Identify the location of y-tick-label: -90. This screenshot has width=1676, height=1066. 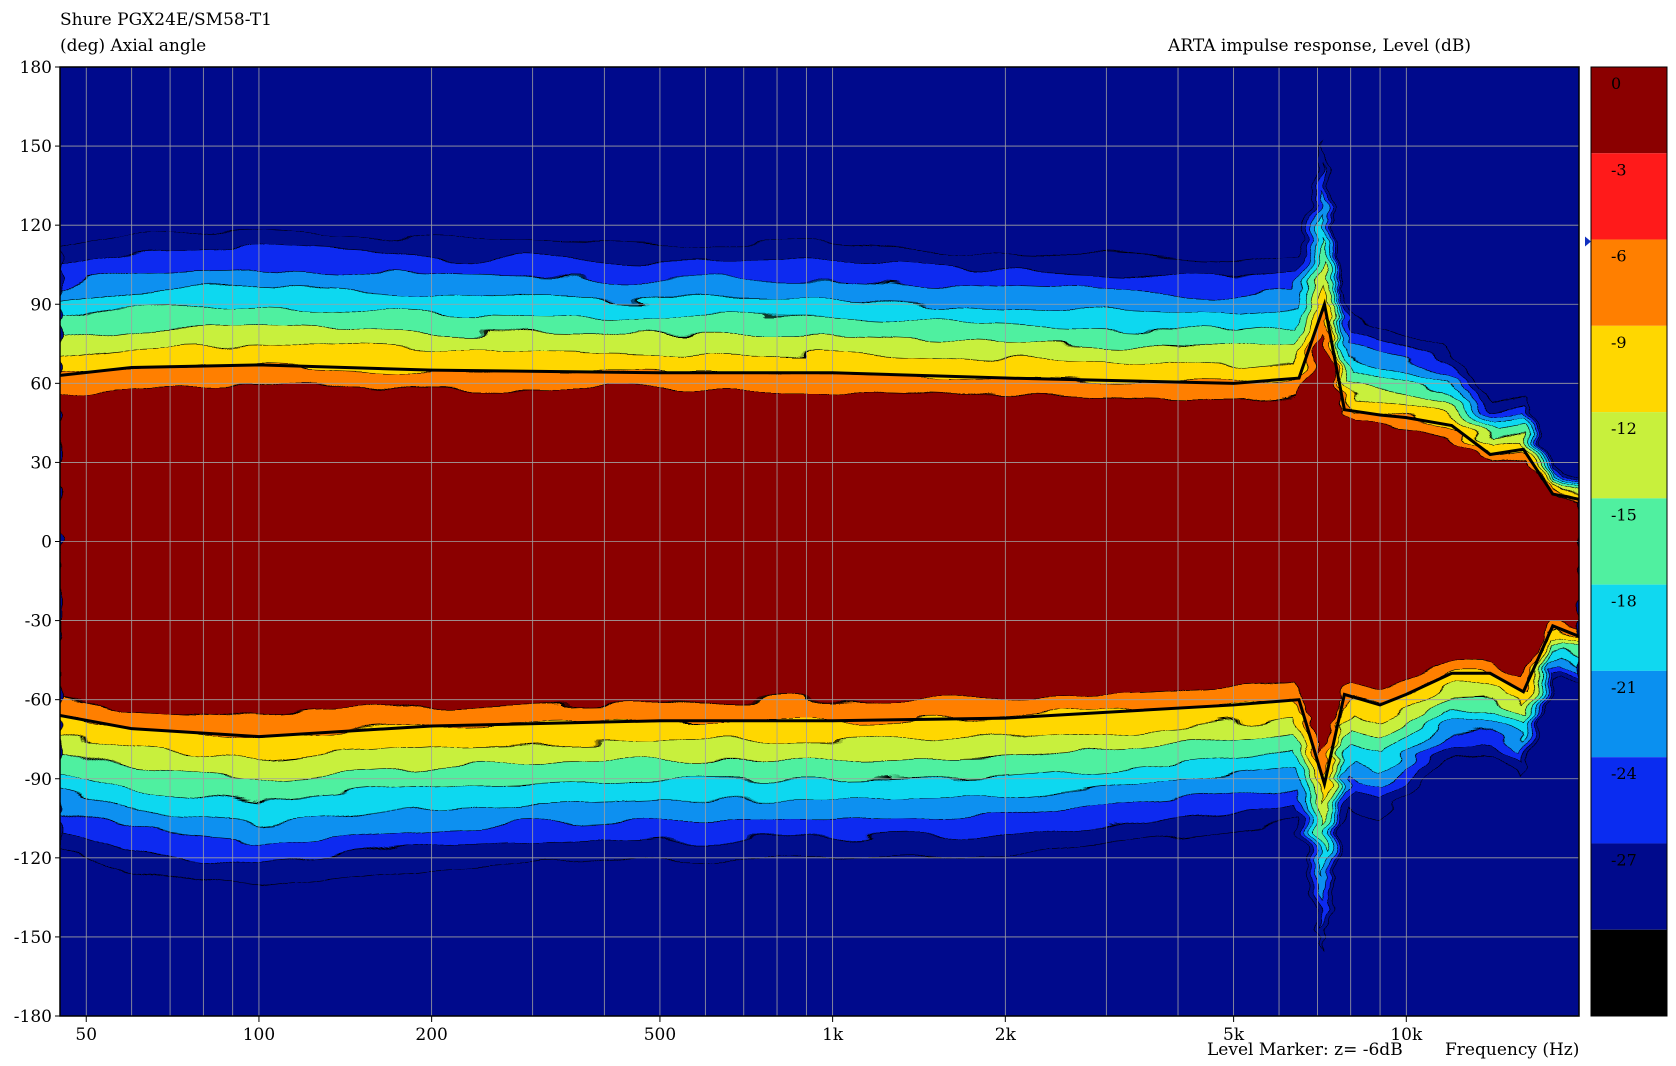
(38, 780).